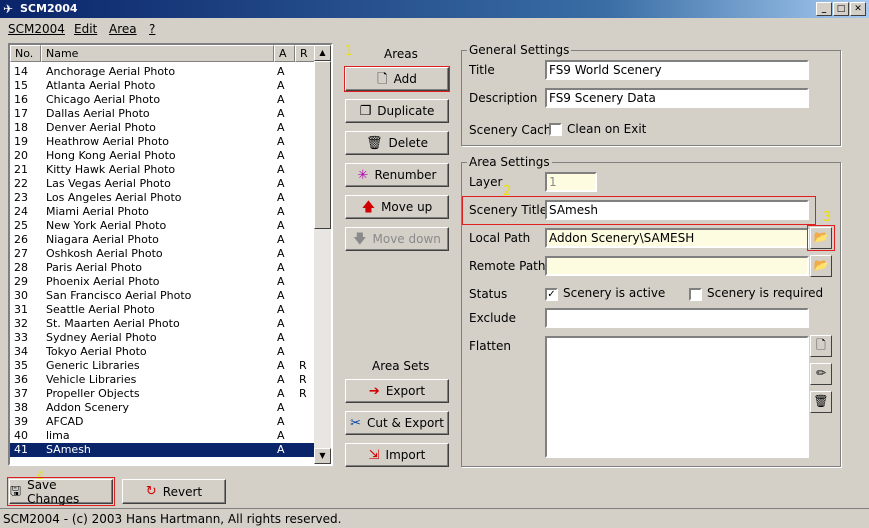  I want to click on list-row: 33 Sydney Aerial Photo A, so click(163, 338).